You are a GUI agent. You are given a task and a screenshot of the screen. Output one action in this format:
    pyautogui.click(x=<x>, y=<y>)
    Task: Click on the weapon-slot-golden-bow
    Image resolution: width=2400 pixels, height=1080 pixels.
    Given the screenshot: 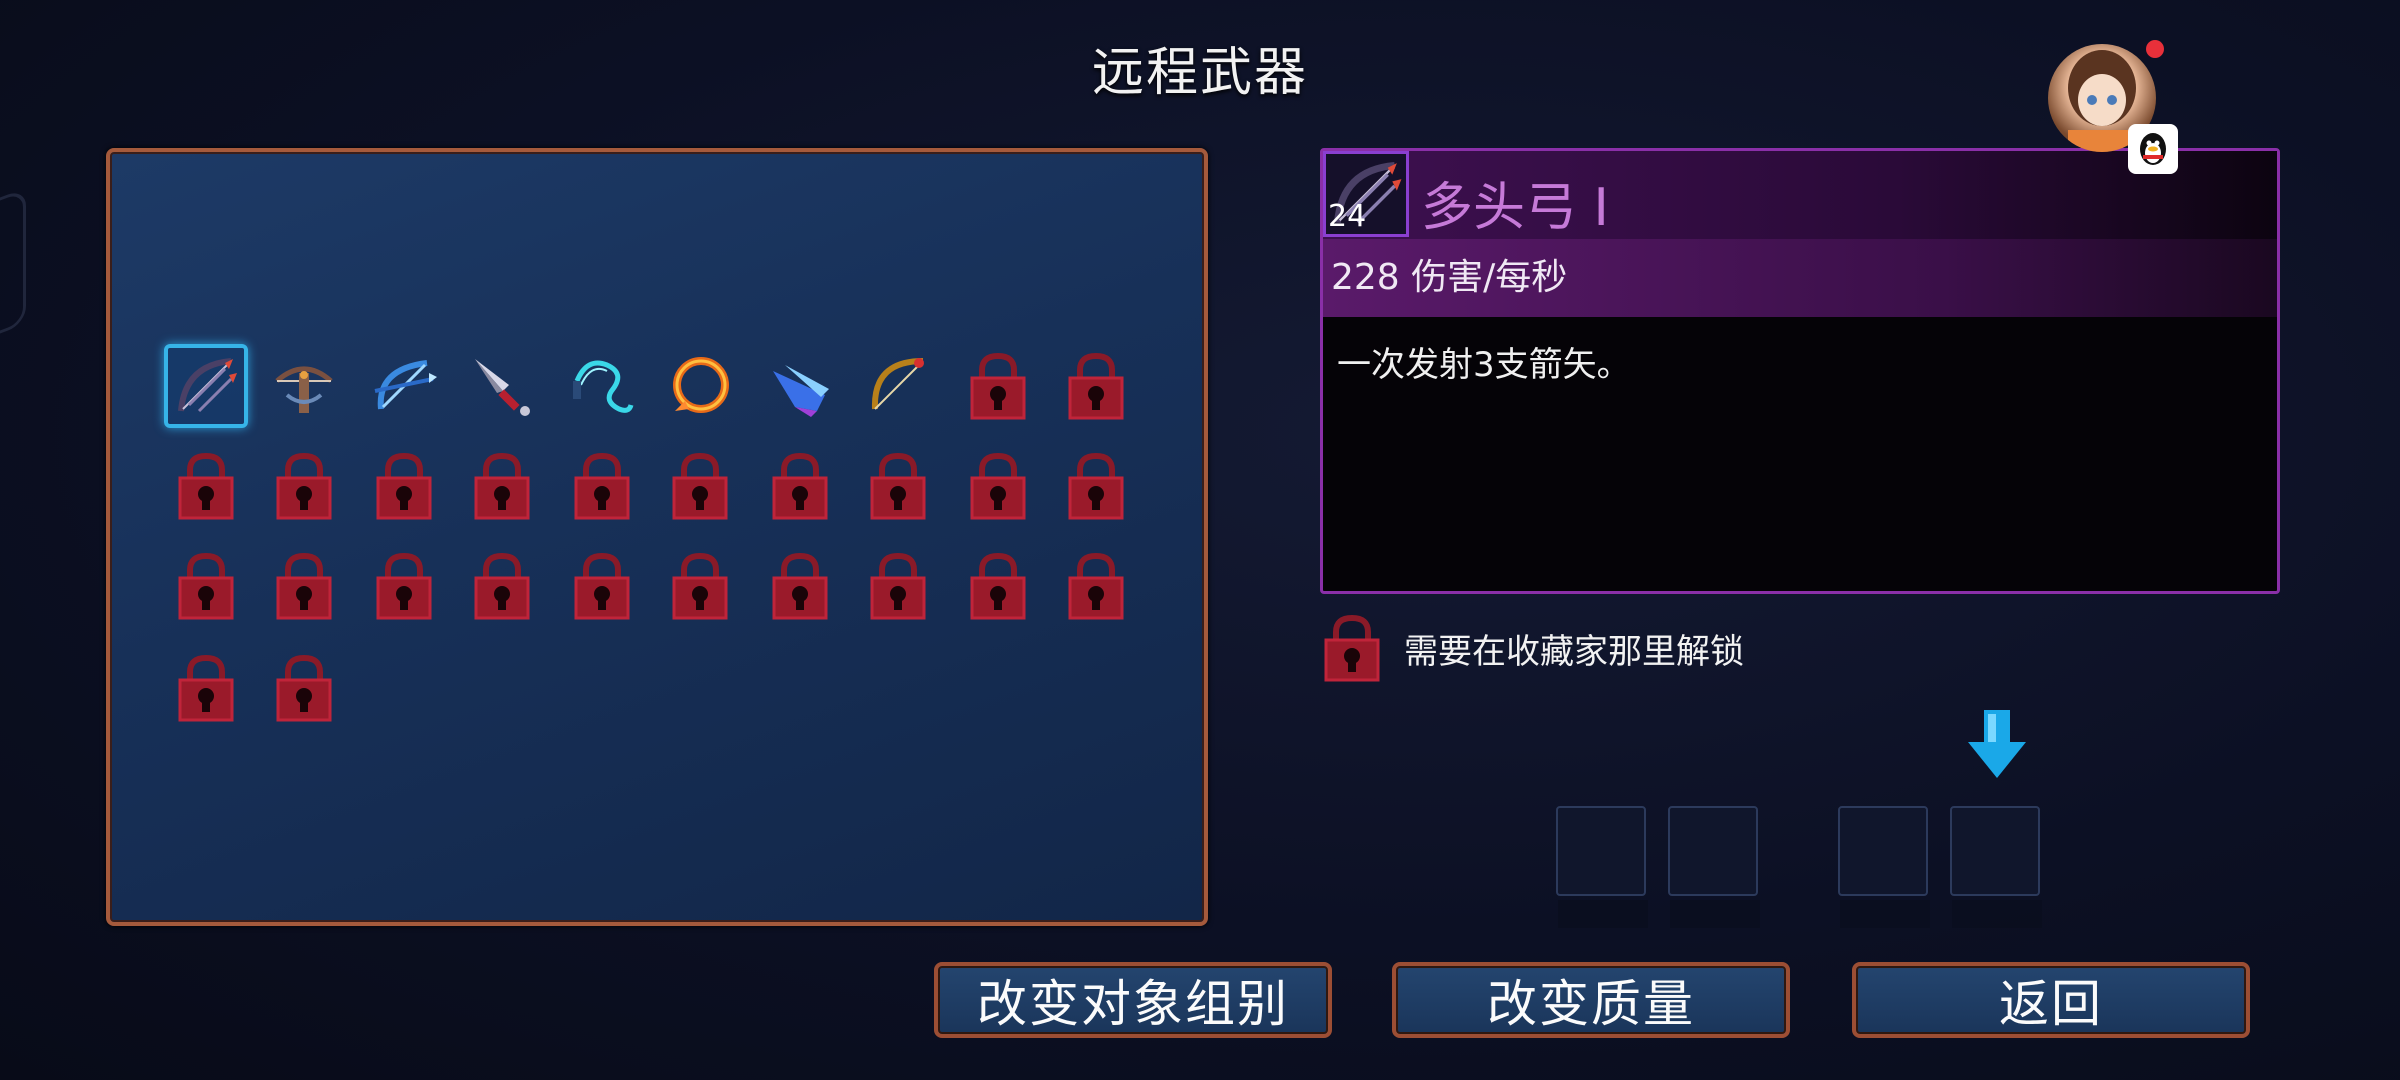 What is the action you would take?
    pyautogui.click(x=898, y=386)
    